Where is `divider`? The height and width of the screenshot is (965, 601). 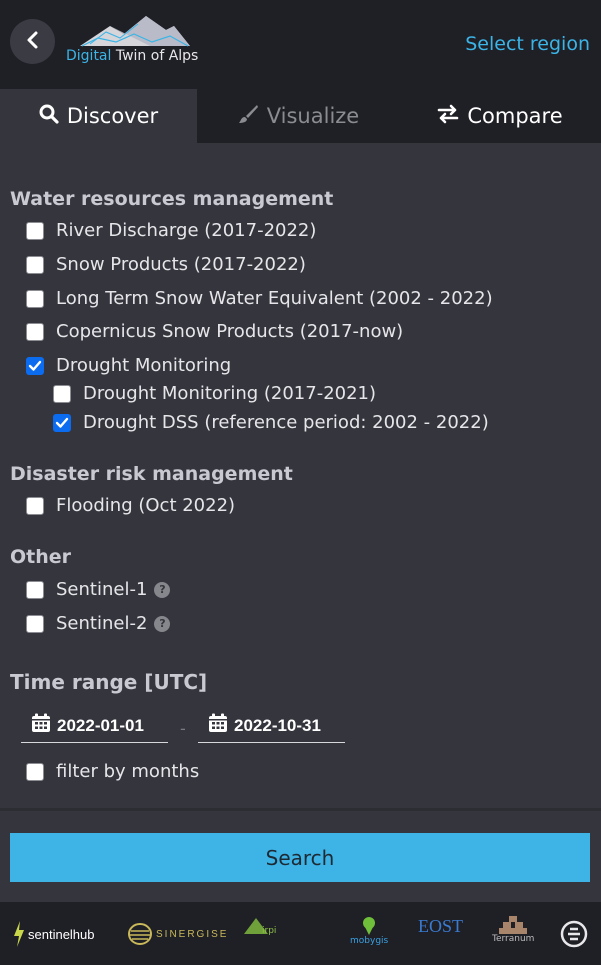 divider is located at coordinates (300, 809).